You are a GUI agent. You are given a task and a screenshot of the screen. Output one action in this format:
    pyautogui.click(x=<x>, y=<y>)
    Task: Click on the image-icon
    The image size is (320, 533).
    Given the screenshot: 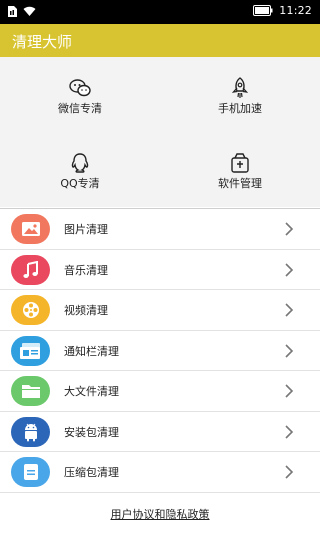 What is the action you would take?
    pyautogui.click(x=30, y=229)
    